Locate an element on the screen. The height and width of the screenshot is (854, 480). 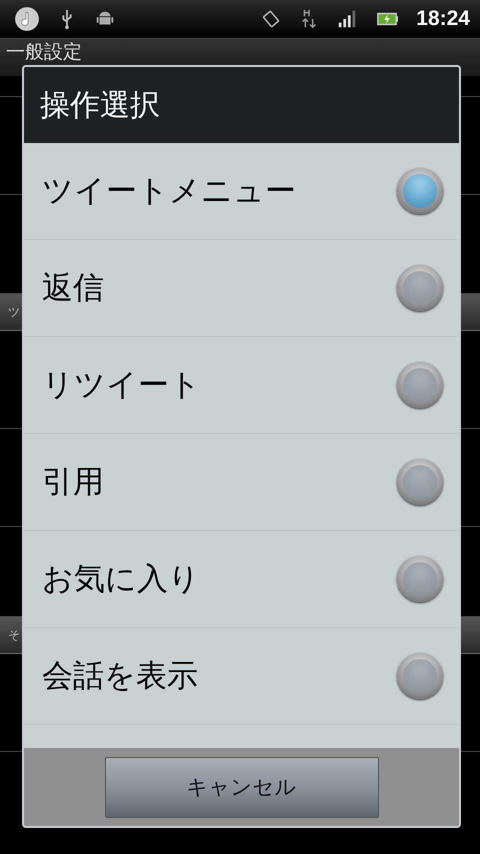
option-row: 返信 is located at coordinates (241, 288).